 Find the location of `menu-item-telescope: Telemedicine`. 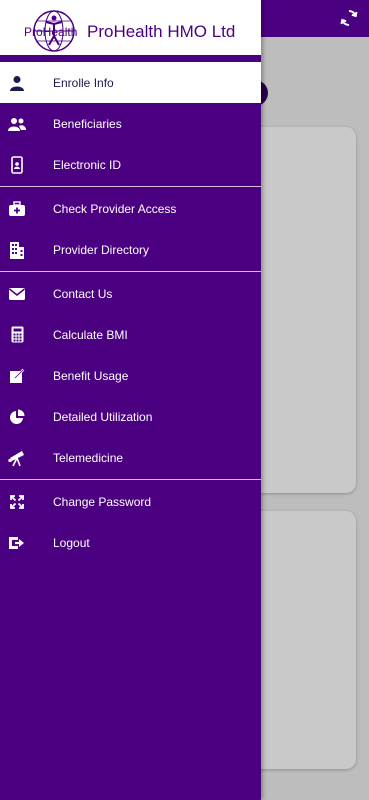

menu-item-telescope: Telemedicine is located at coordinates (130, 457).